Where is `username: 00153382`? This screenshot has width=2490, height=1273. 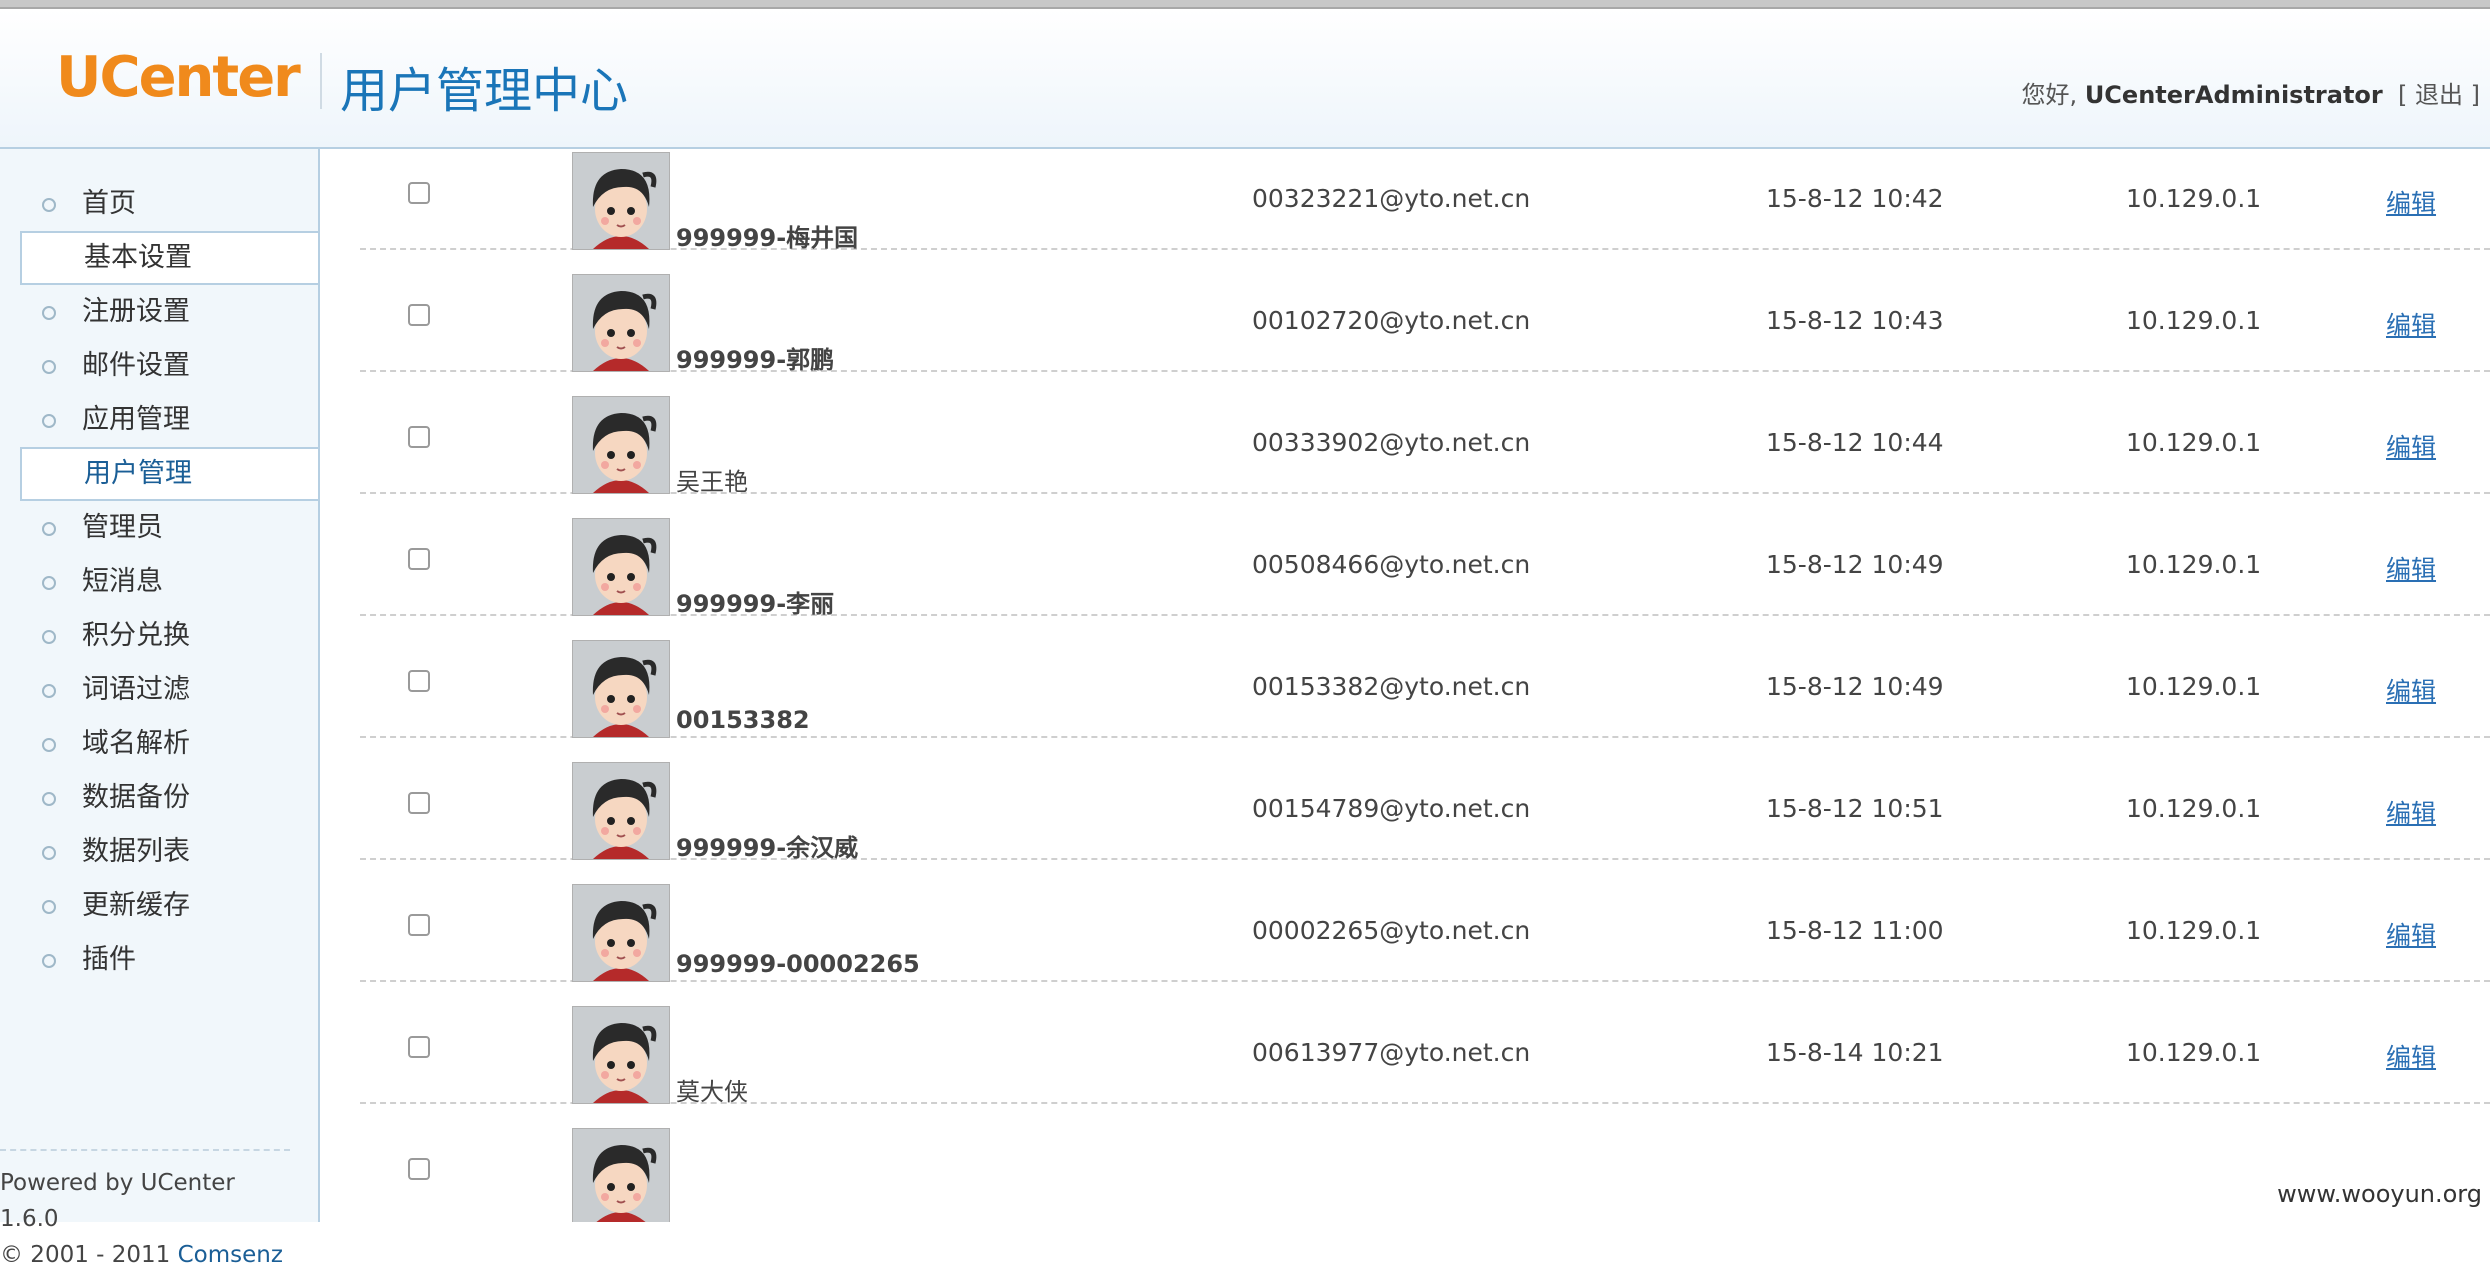
username: 00153382 is located at coordinates (743, 720).